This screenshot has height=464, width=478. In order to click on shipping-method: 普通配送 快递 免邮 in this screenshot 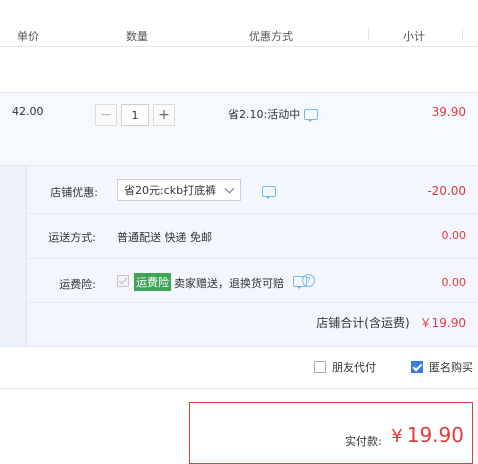, I will do `click(164, 237)`.